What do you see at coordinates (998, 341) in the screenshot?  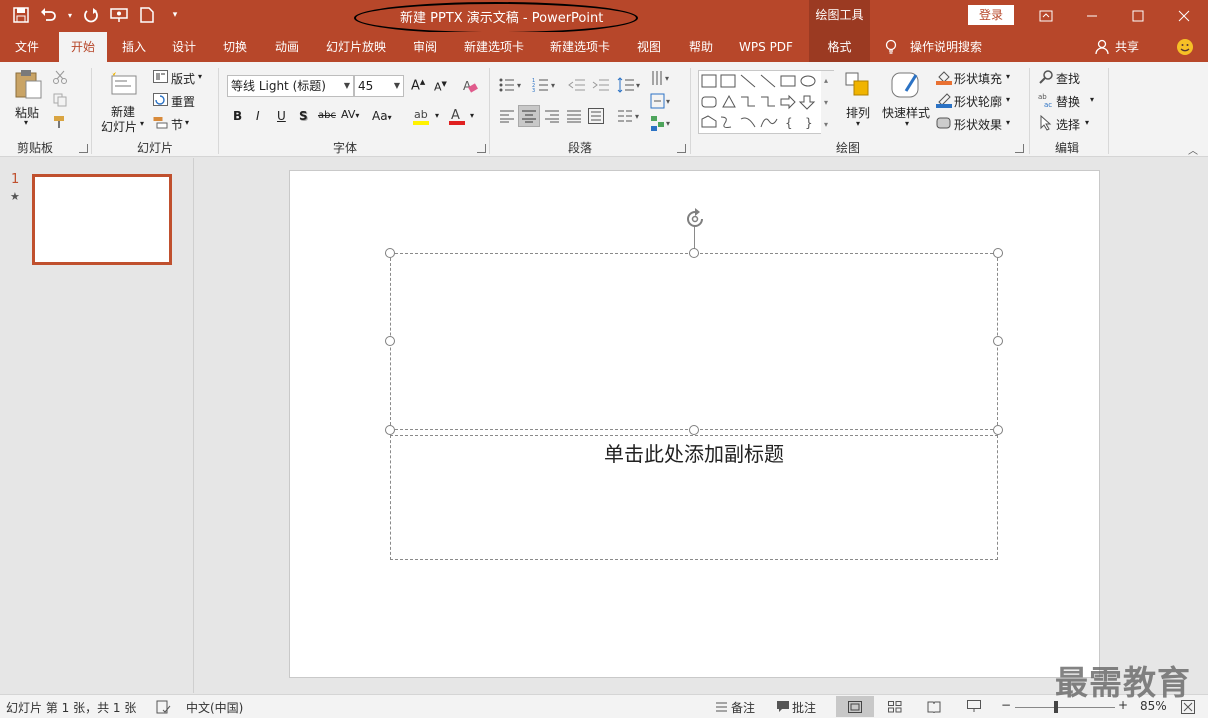 I see `resize-handle-e` at bounding box center [998, 341].